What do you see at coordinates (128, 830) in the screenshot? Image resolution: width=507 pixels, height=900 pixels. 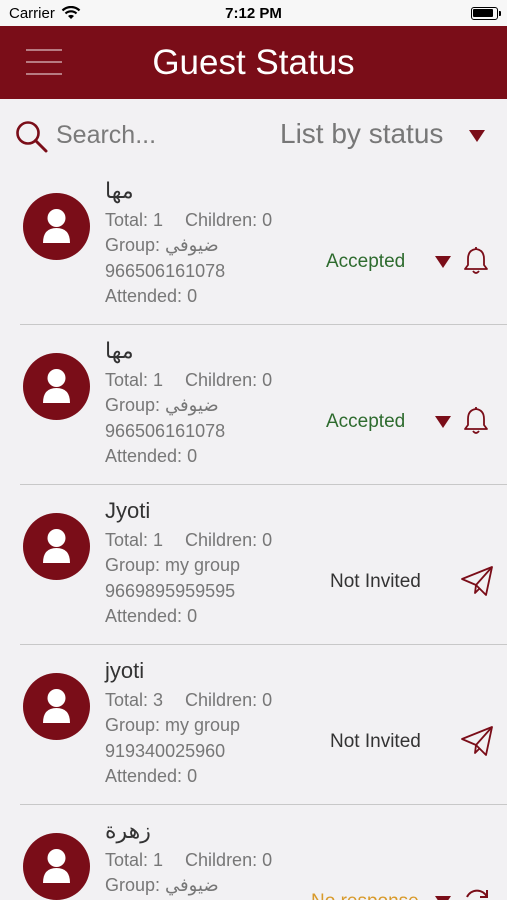 I see `guest-name: زهرة` at bounding box center [128, 830].